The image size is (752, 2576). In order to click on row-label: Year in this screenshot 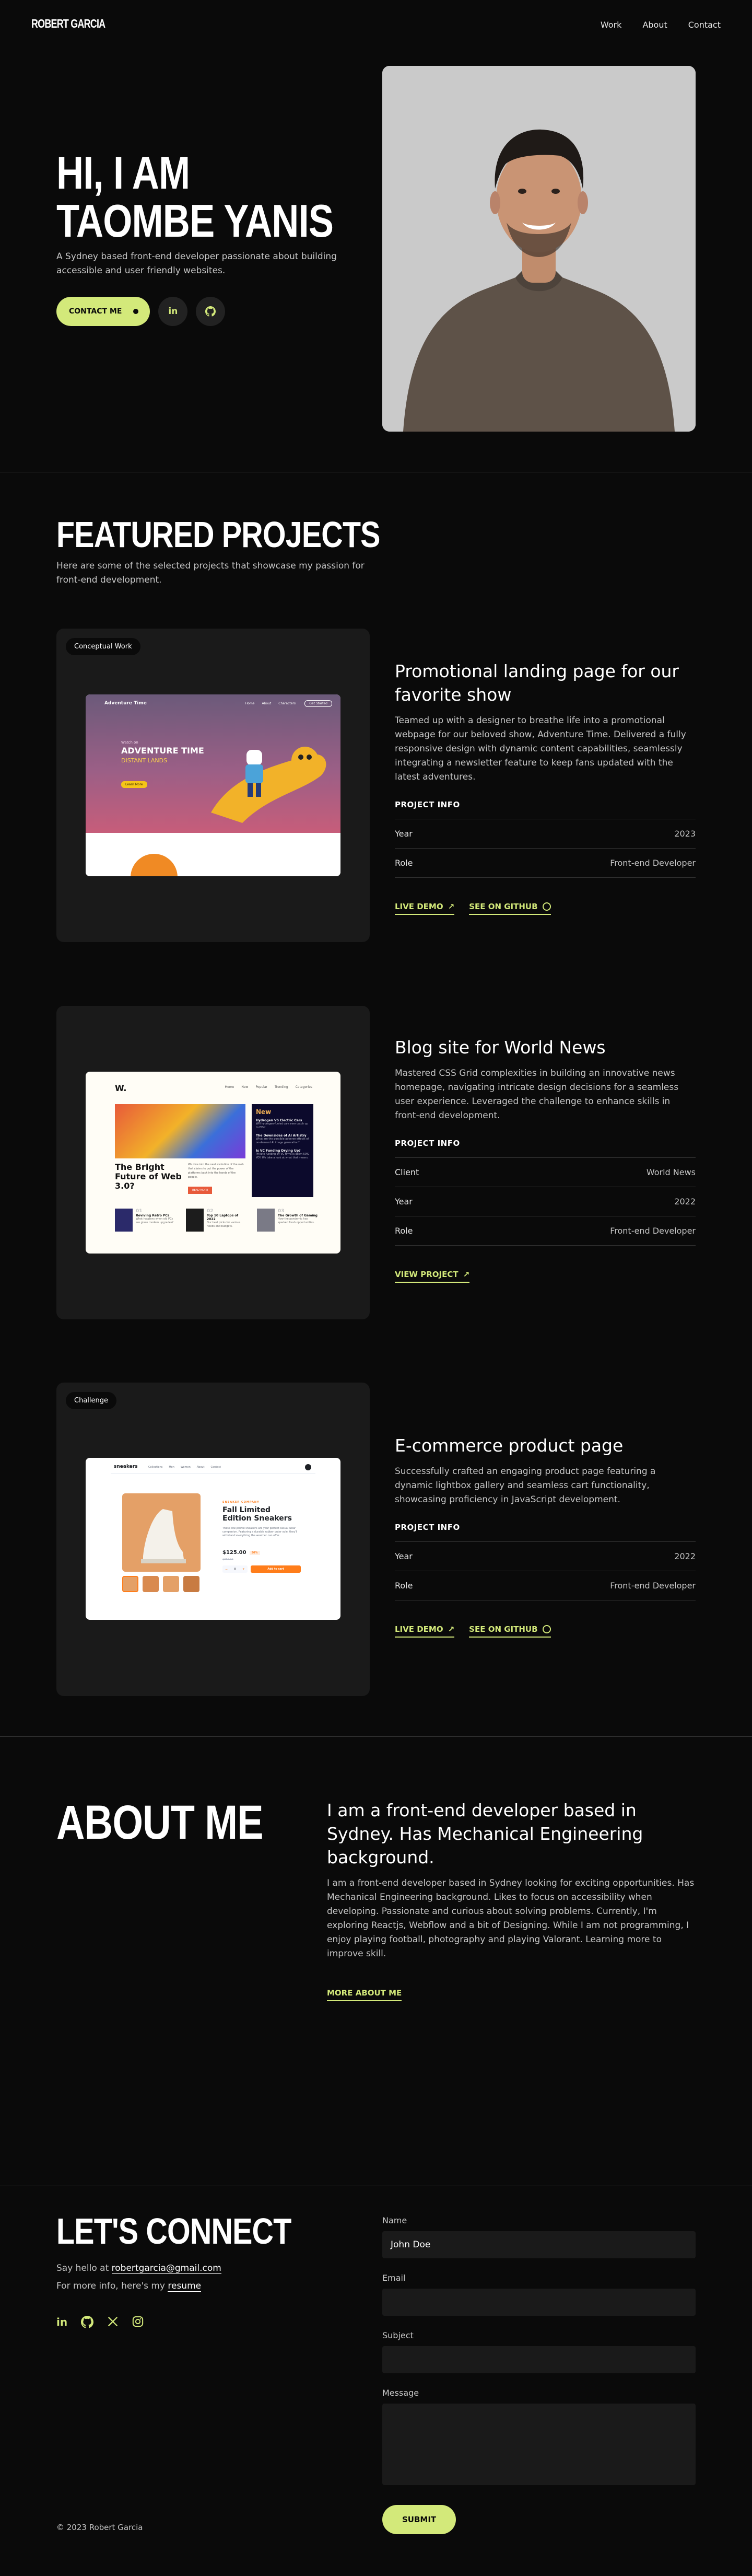, I will do `click(404, 834)`.